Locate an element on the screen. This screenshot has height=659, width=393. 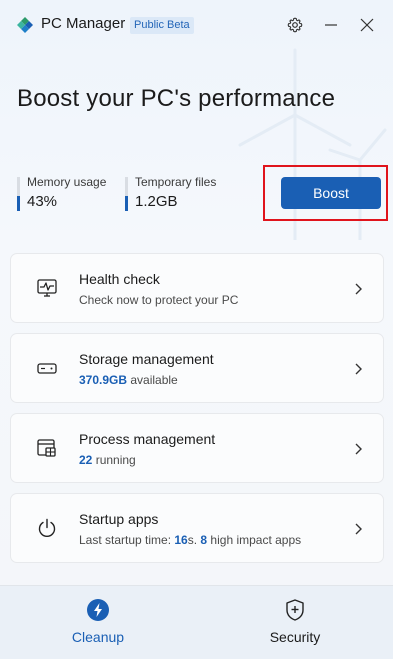
health-monitor-icon is located at coordinates (47, 288).